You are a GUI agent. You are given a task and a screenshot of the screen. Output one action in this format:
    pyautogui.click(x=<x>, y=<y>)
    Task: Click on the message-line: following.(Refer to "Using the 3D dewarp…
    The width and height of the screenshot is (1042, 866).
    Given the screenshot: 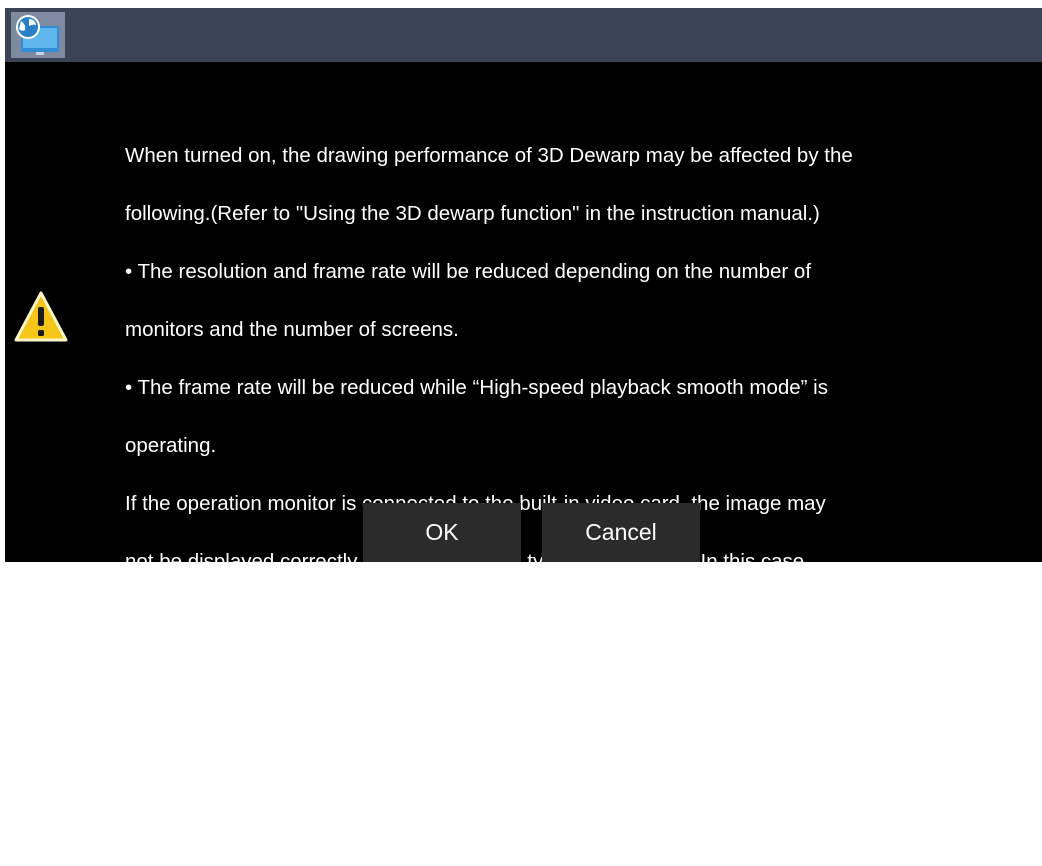 What is the action you would take?
    pyautogui.click(x=472, y=213)
    